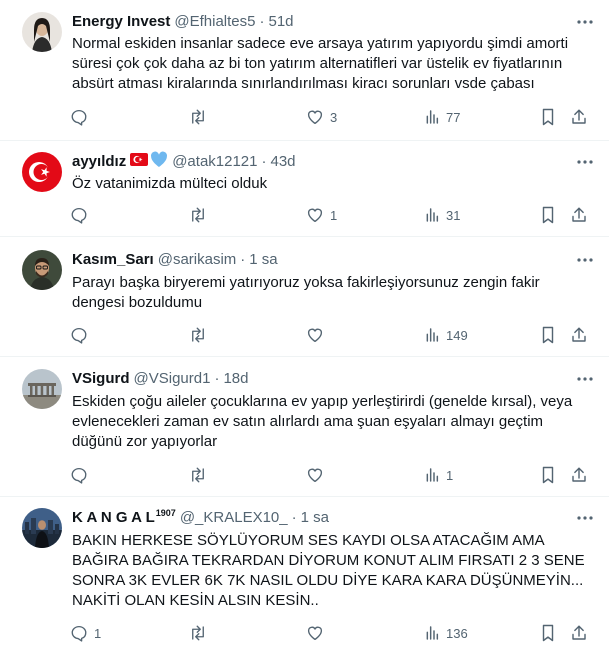 This screenshot has height=672, width=609. I want to click on turkey-flag-icon, so click(139, 162).